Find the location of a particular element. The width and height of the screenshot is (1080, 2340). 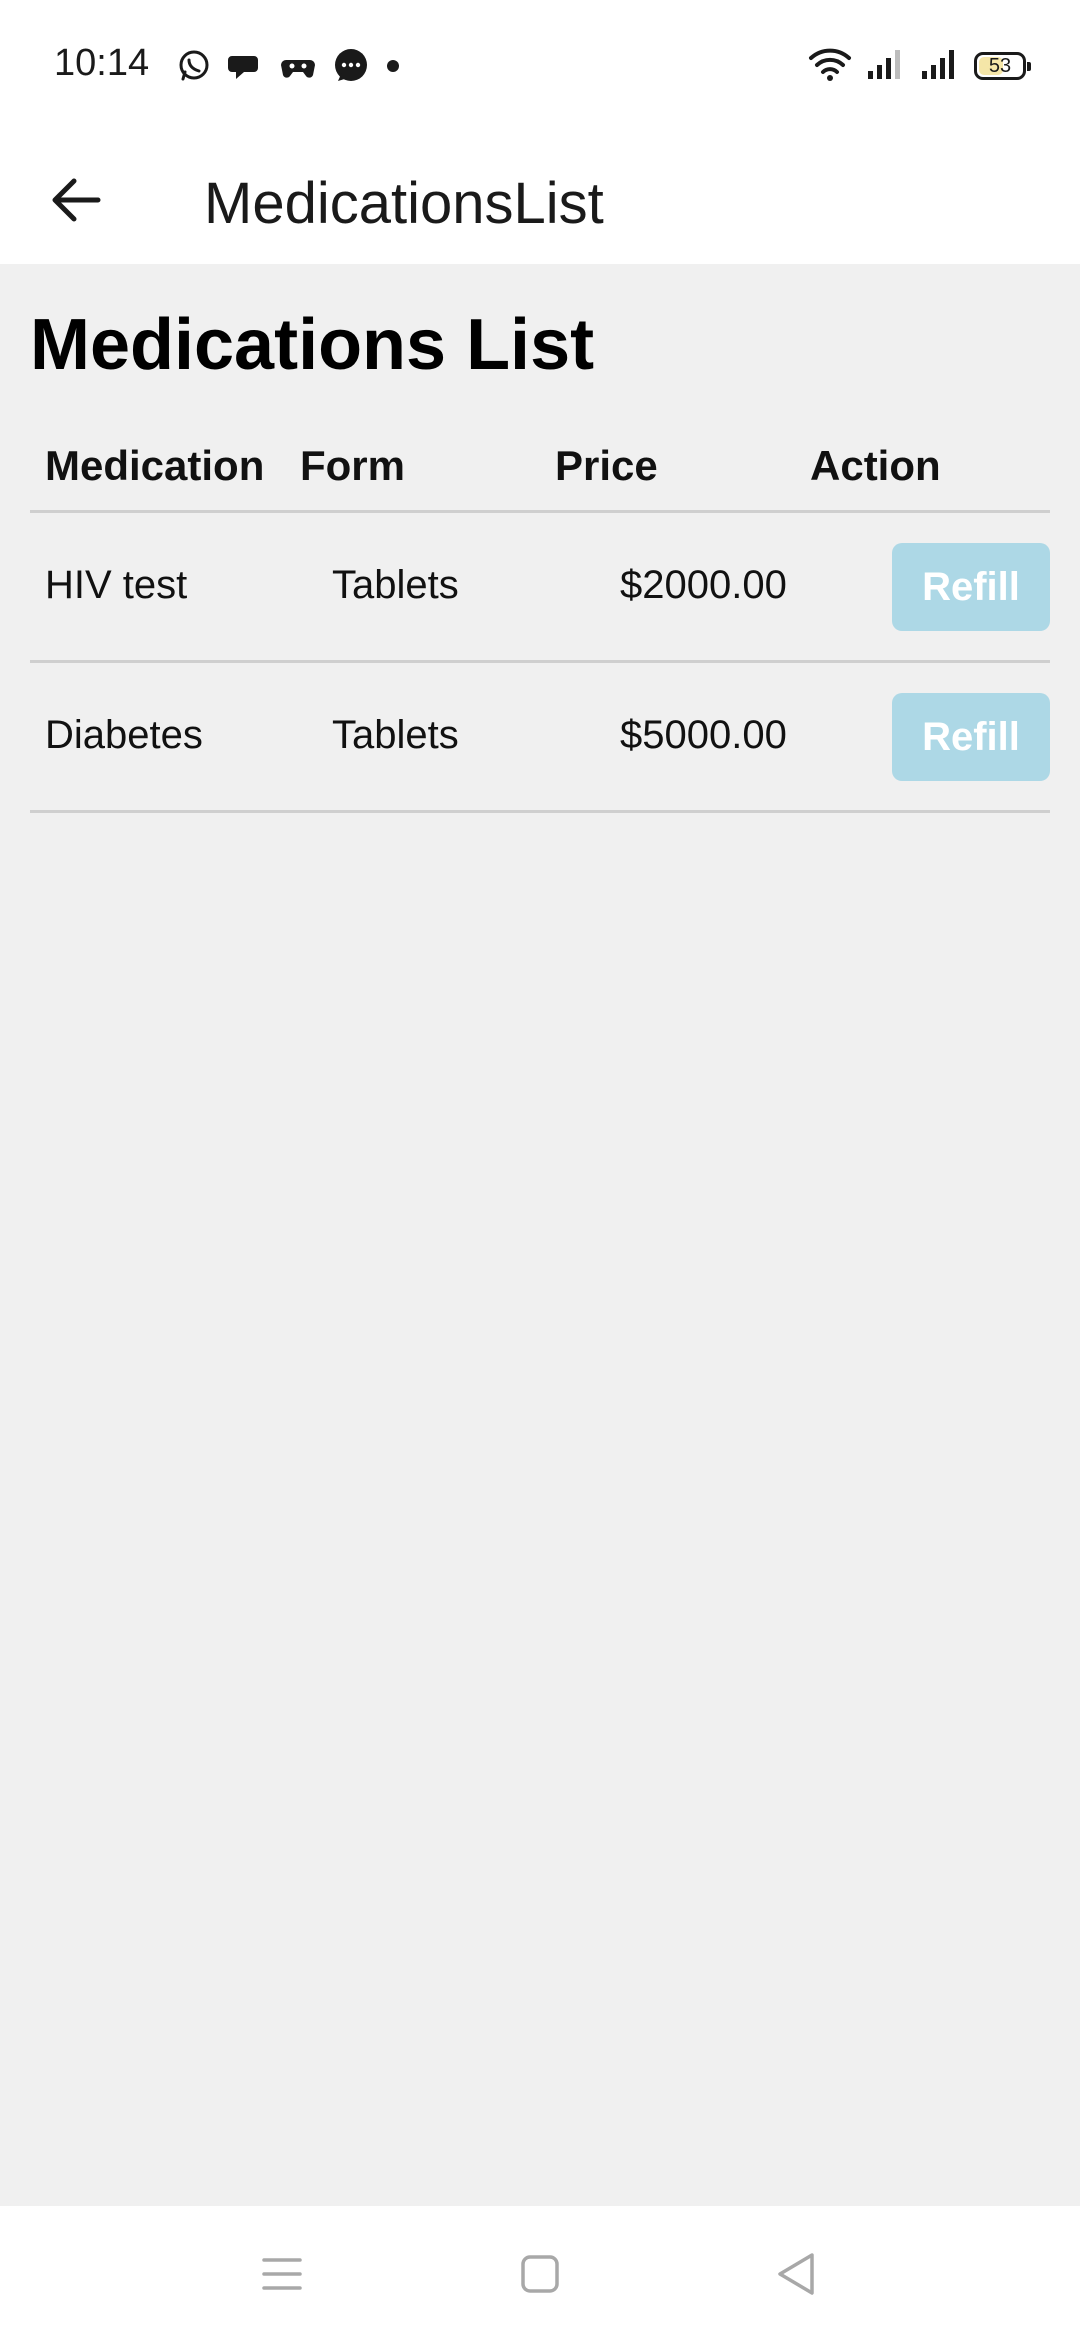

back-button is located at coordinates (76, 200).